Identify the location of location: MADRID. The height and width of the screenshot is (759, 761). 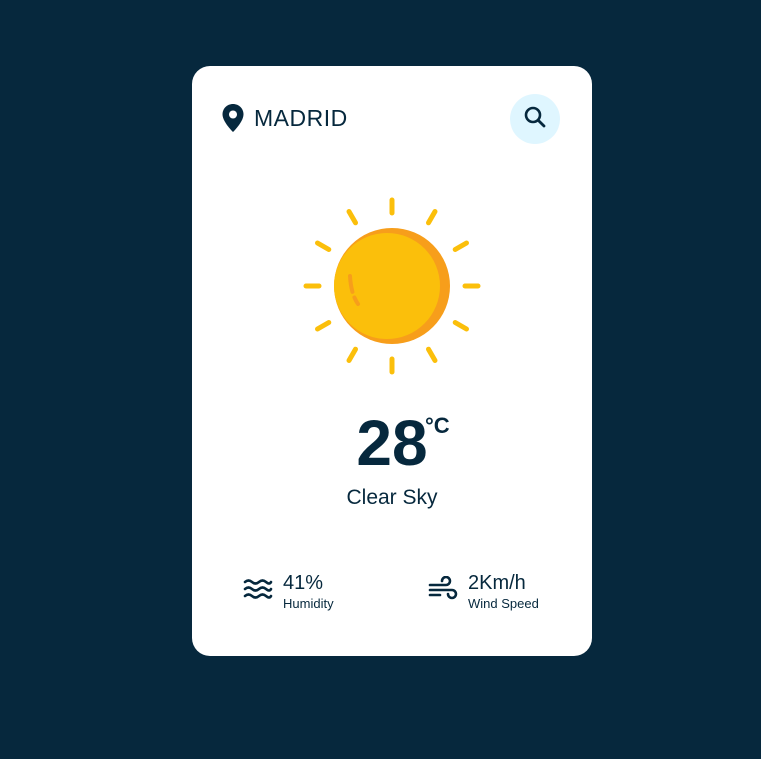
(285, 118).